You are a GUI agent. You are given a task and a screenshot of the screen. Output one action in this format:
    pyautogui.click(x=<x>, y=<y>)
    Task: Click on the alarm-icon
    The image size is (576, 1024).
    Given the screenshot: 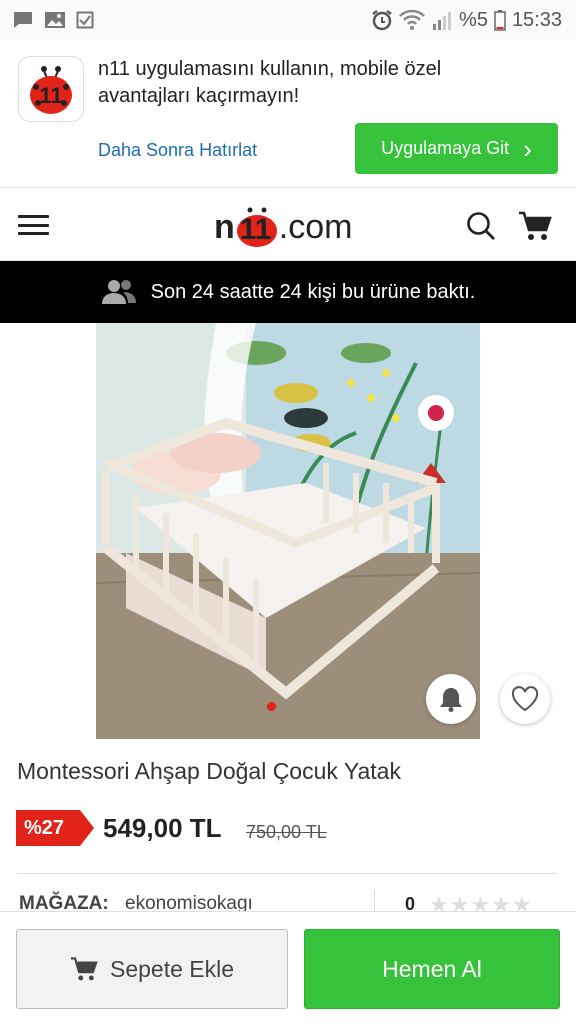 What is the action you would take?
    pyautogui.click(x=382, y=20)
    